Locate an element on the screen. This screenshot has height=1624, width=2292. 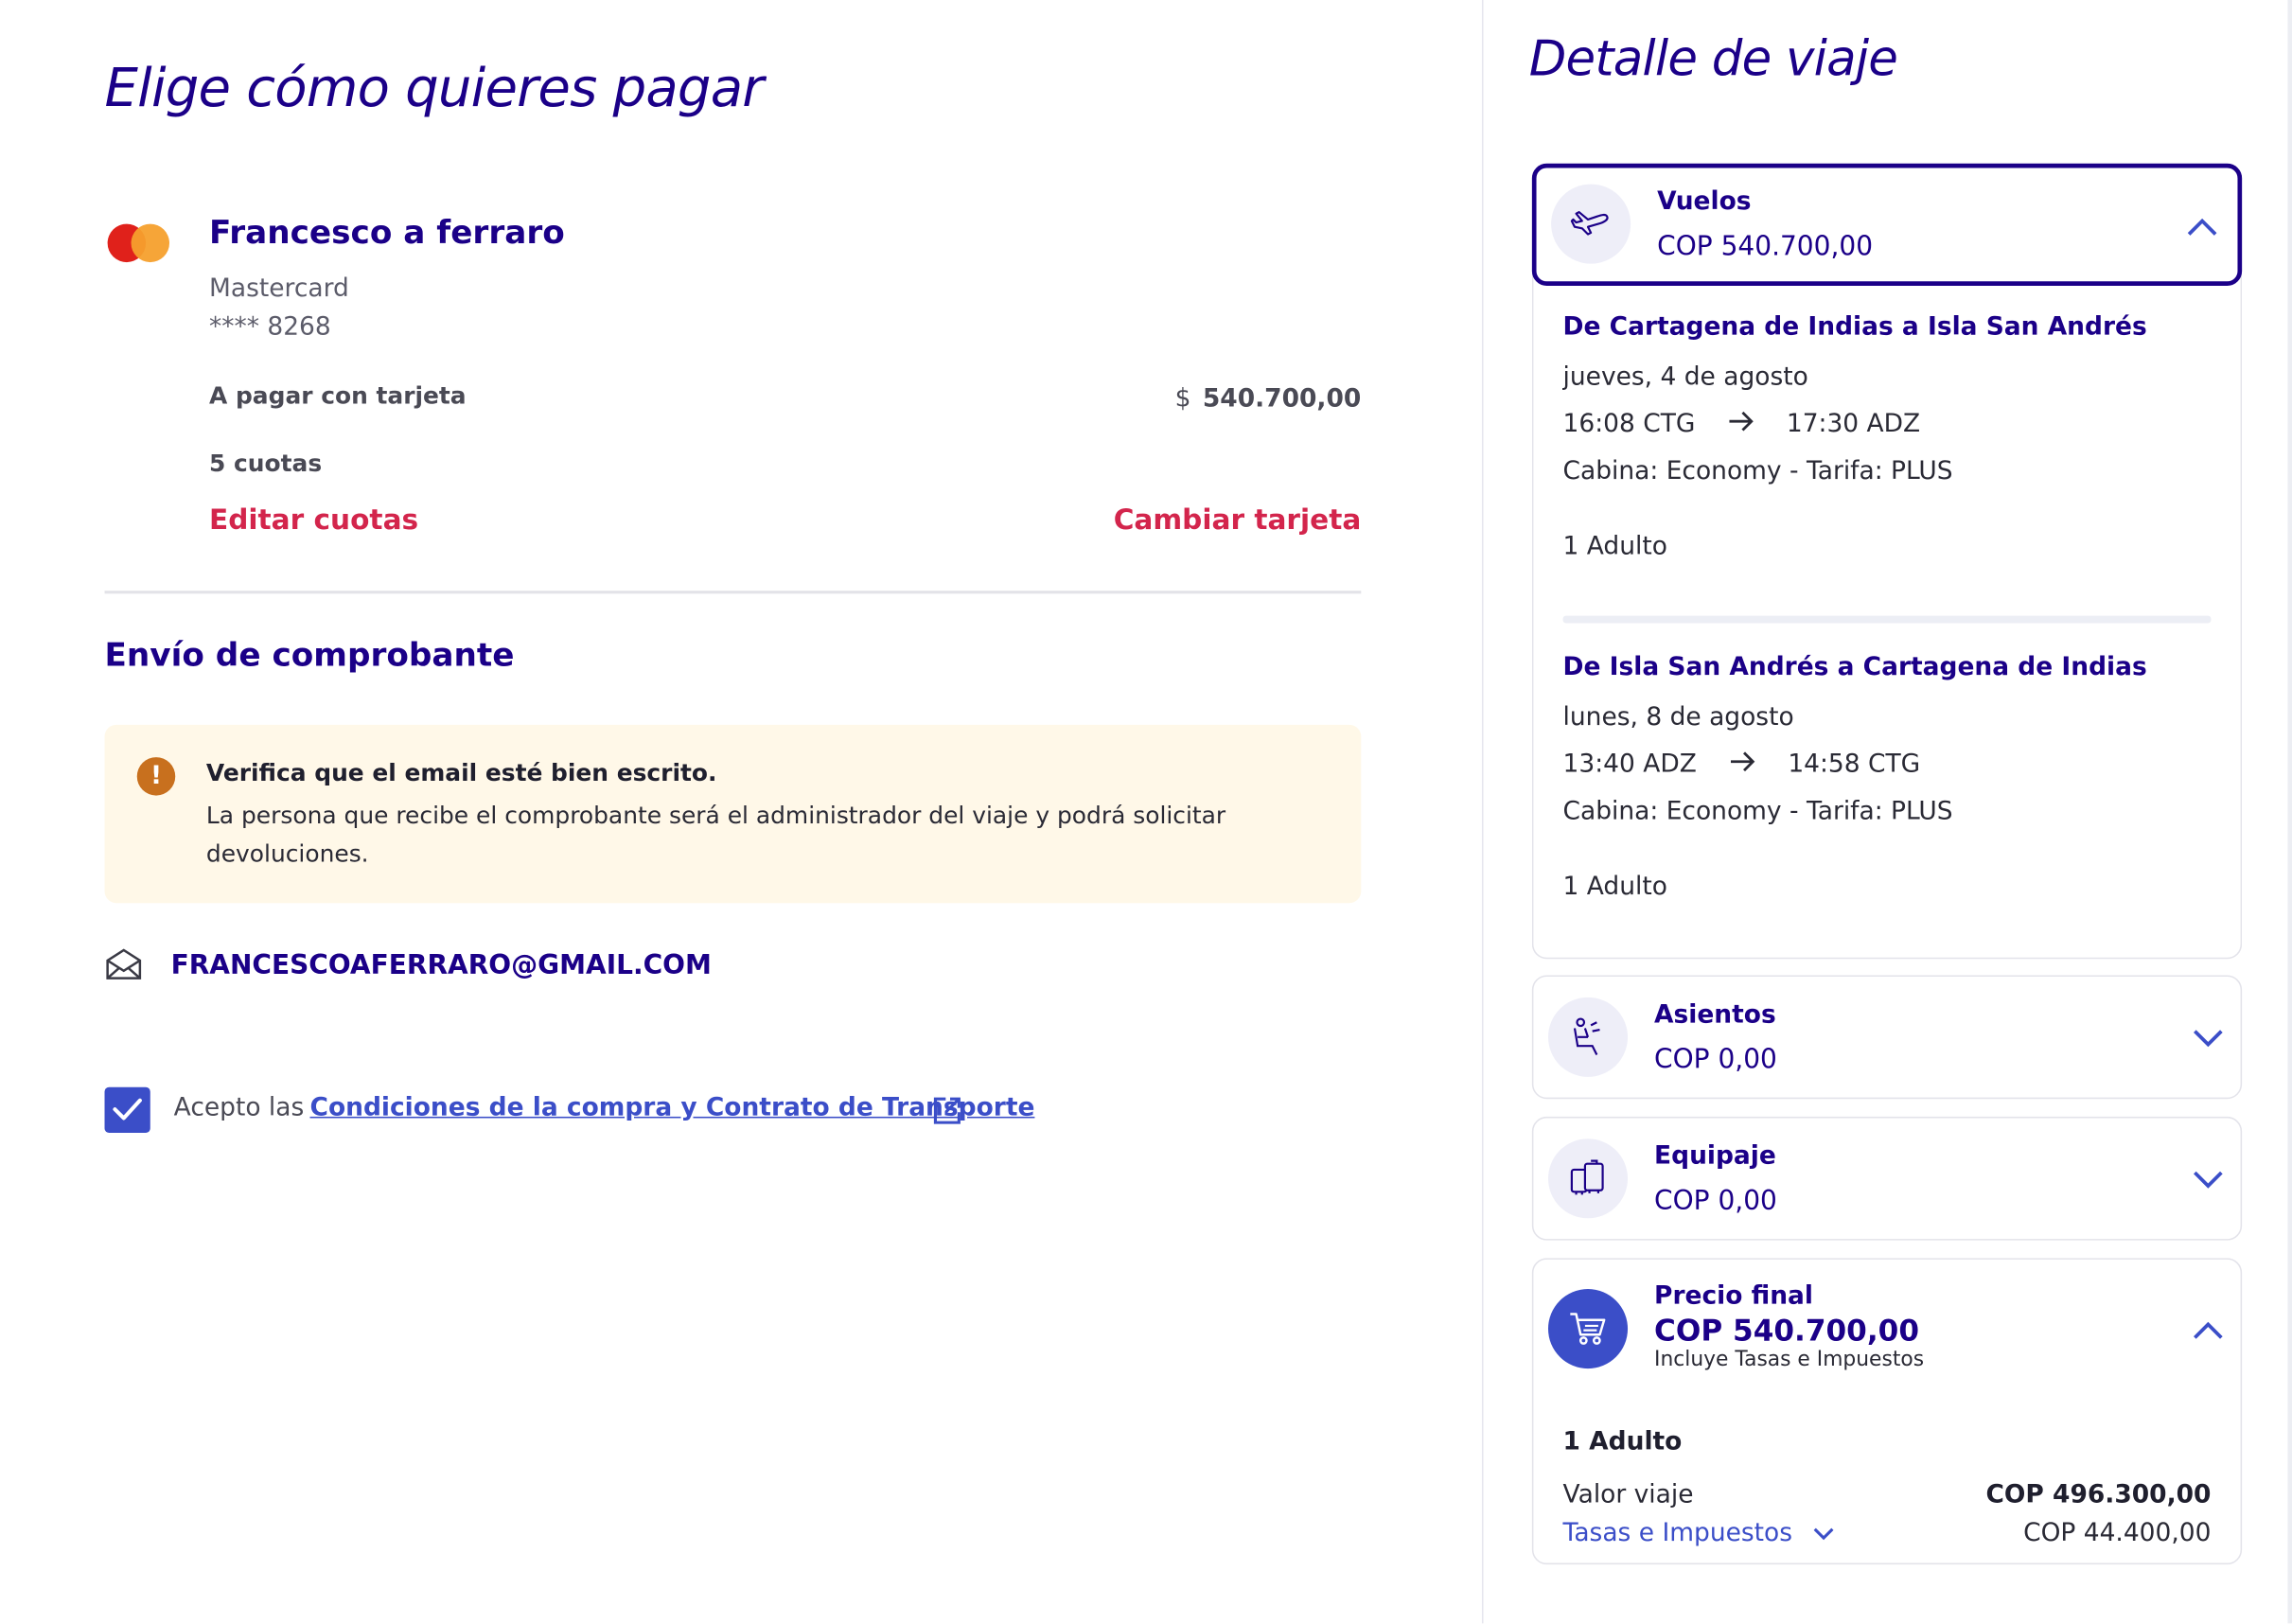
arrival-time: 14:58 CTG is located at coordinates (1854, 765).